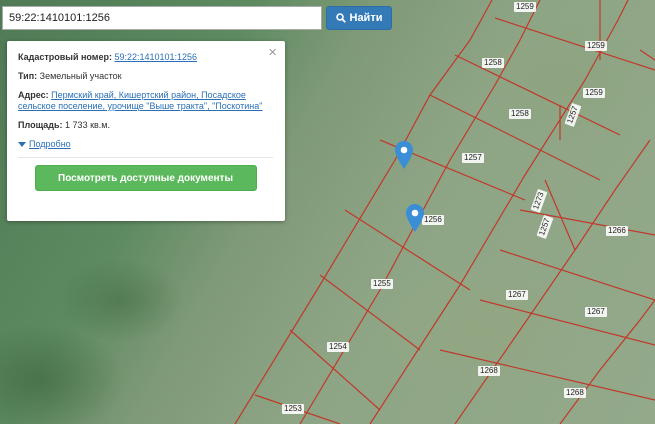 The height and width of the screenshot is (424, 655). What do you see at coordinates (338, 347) in the screenshot?
I see `plot-label: 1254` at bounding box center [338, 347].